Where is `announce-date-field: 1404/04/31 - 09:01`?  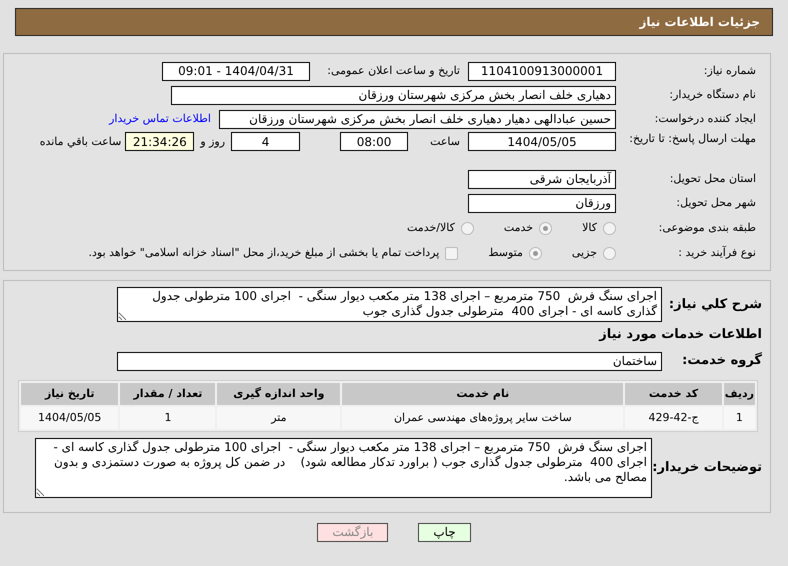
announce-date-field: 1404/04/31 - 09:01 is located at coordinates (236, 71).